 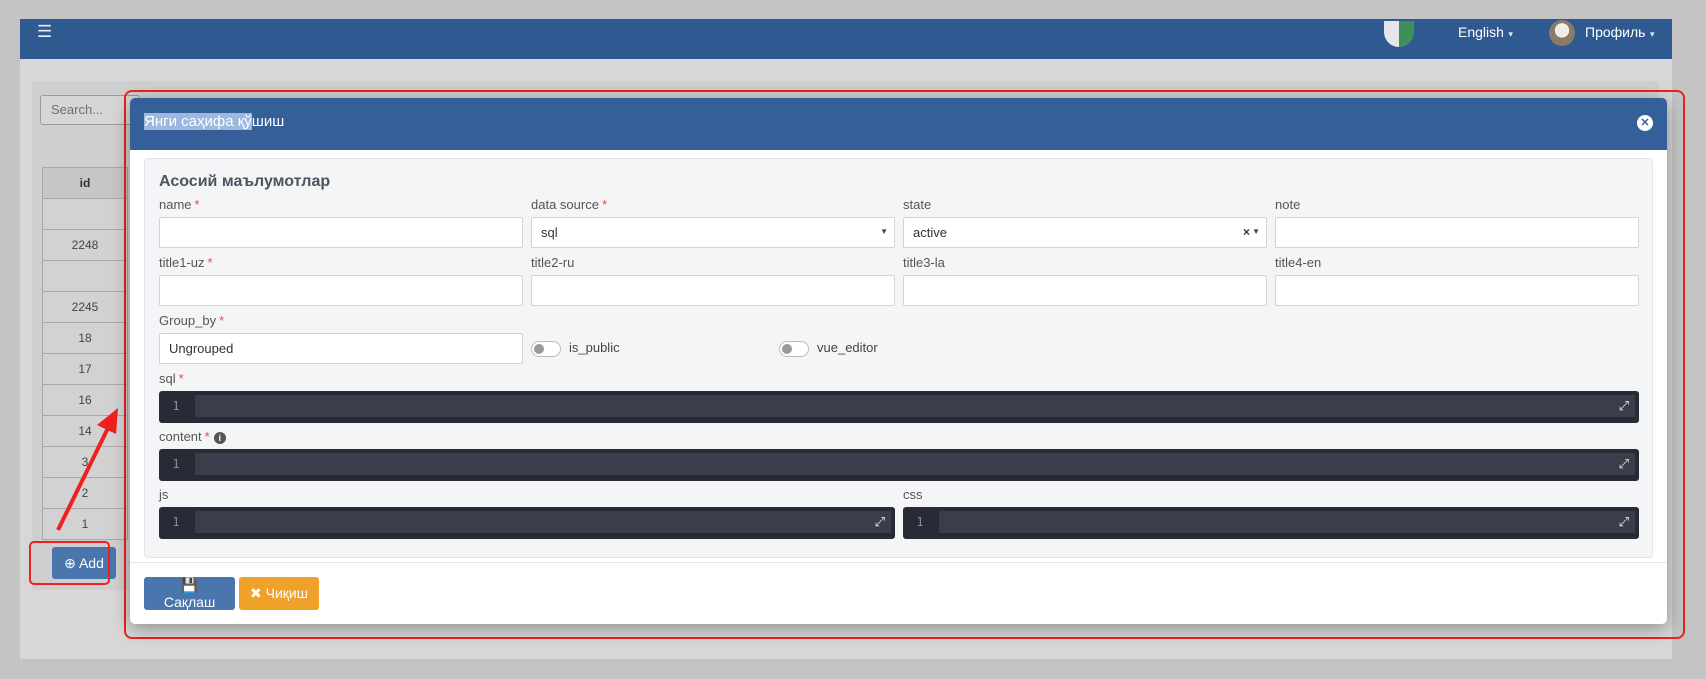 What do you see at coordinates (713, 290) in the screenshot?
I see `title2-input` at bounding box center [713, 290].